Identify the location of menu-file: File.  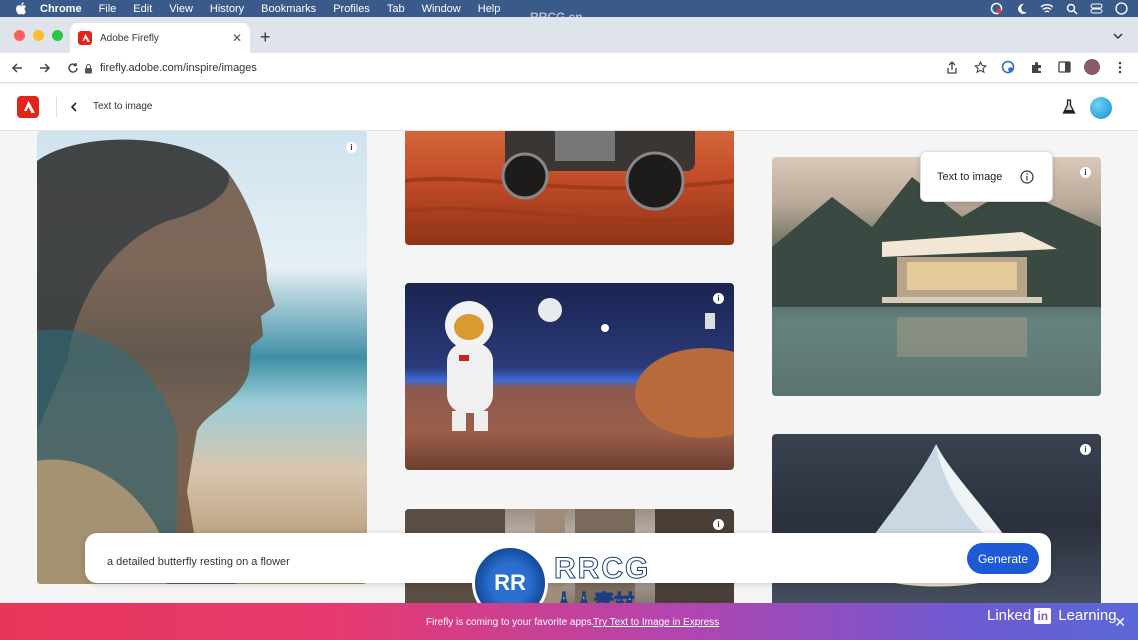
(108, 9).